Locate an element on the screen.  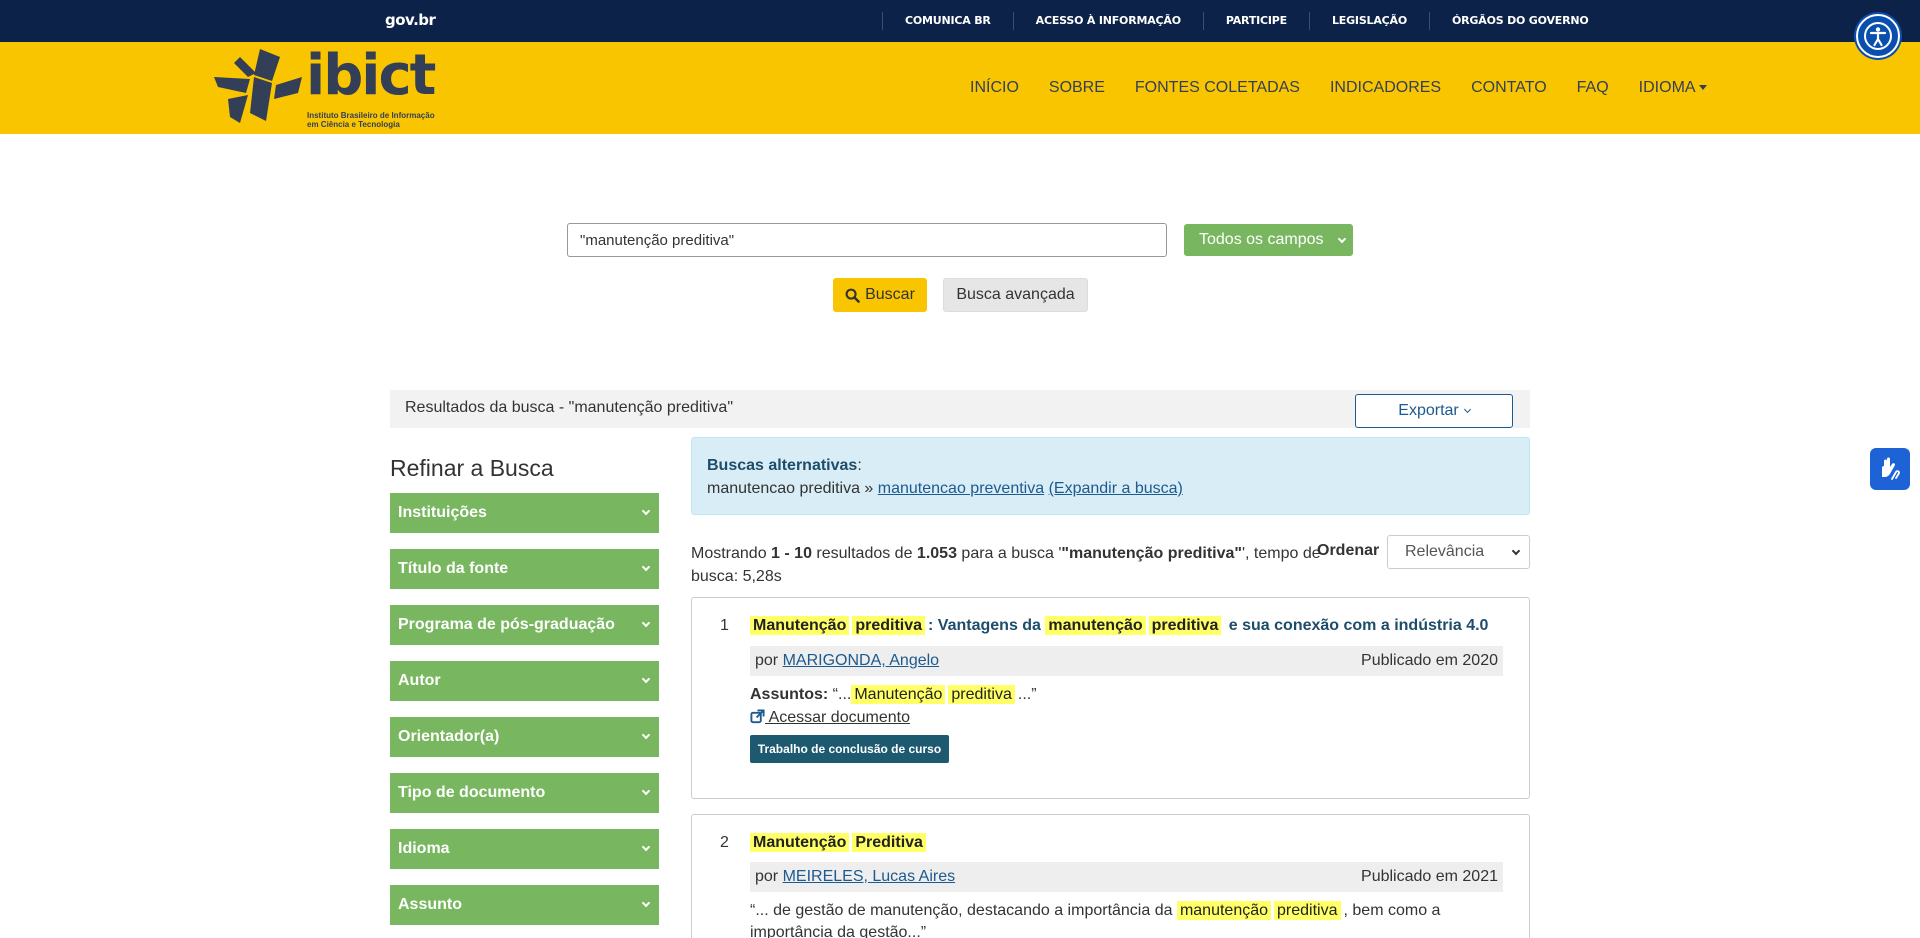
facet-programa-pos: Programa de pós-graduação is located at coordinates (524, 625).